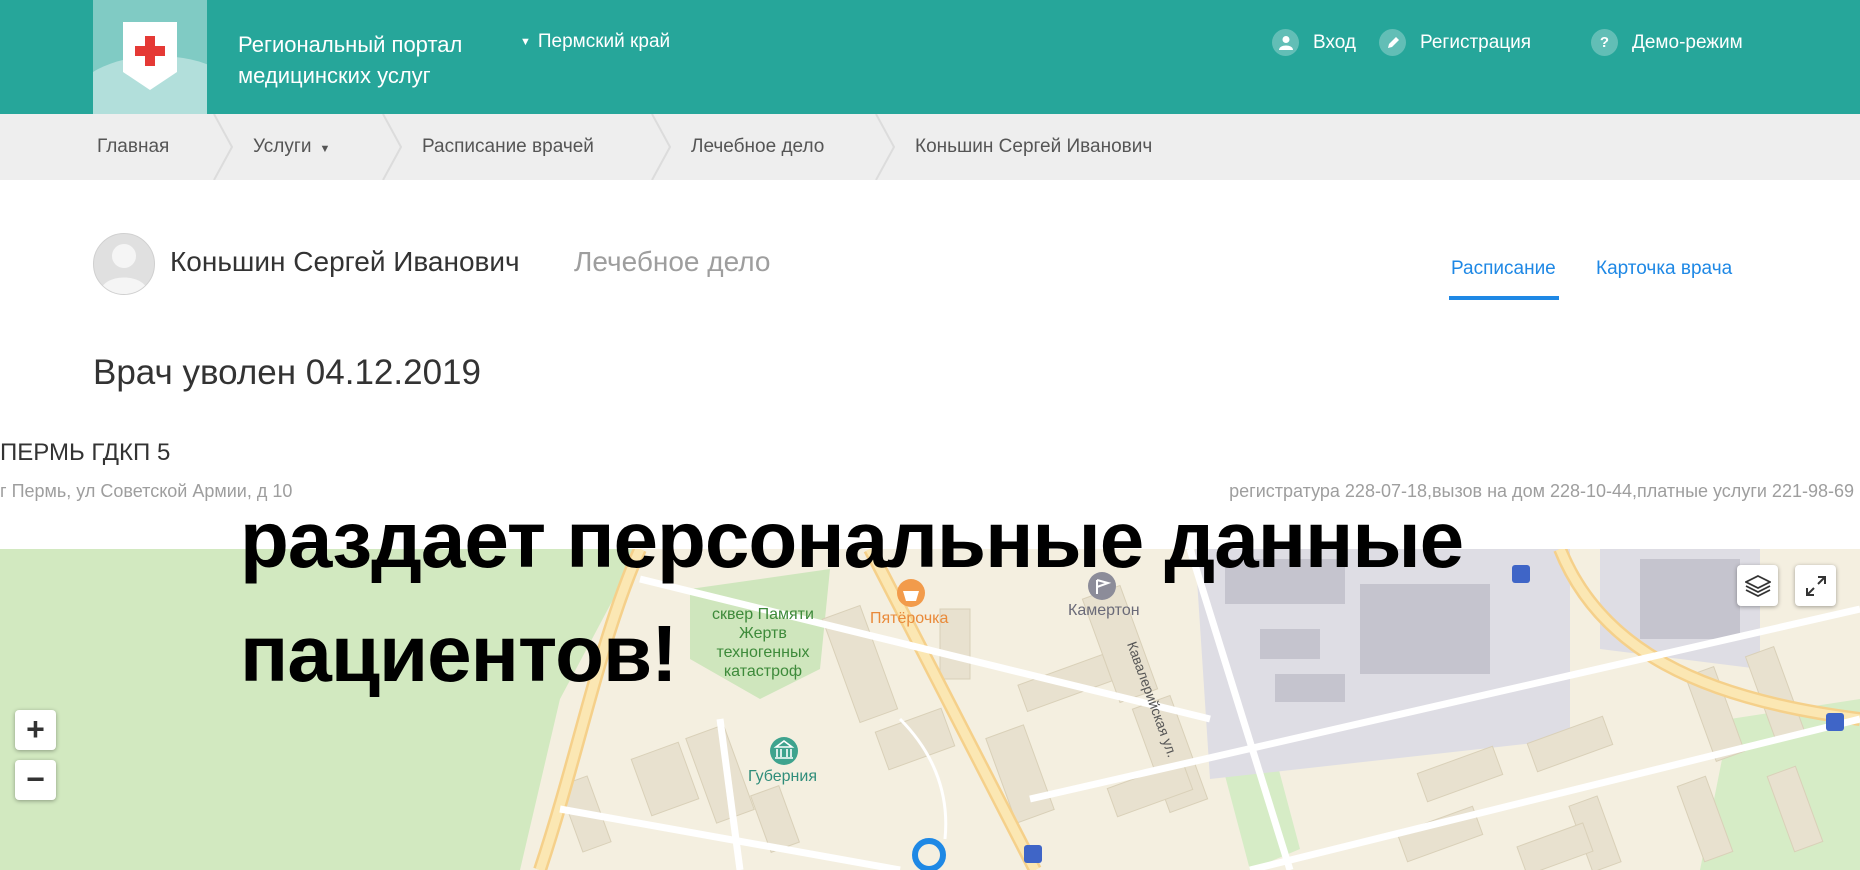 Image resolution: width=1860 pixels, height=870 pixels. I want to click on breadcrumb-doctor: Коньшин Сергей Иванович, so click(1034, 146).